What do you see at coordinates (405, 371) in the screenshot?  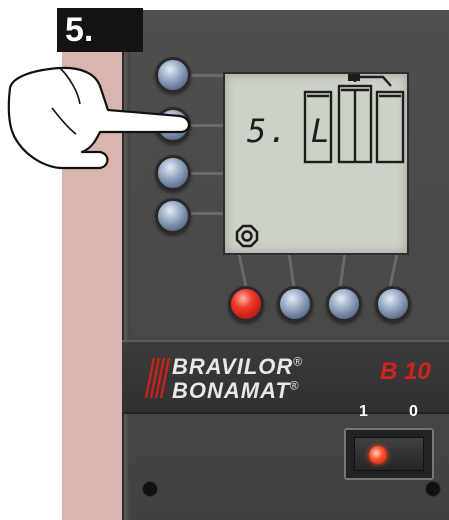 I see `model-label: B 10` at bounding box center [405, 371].